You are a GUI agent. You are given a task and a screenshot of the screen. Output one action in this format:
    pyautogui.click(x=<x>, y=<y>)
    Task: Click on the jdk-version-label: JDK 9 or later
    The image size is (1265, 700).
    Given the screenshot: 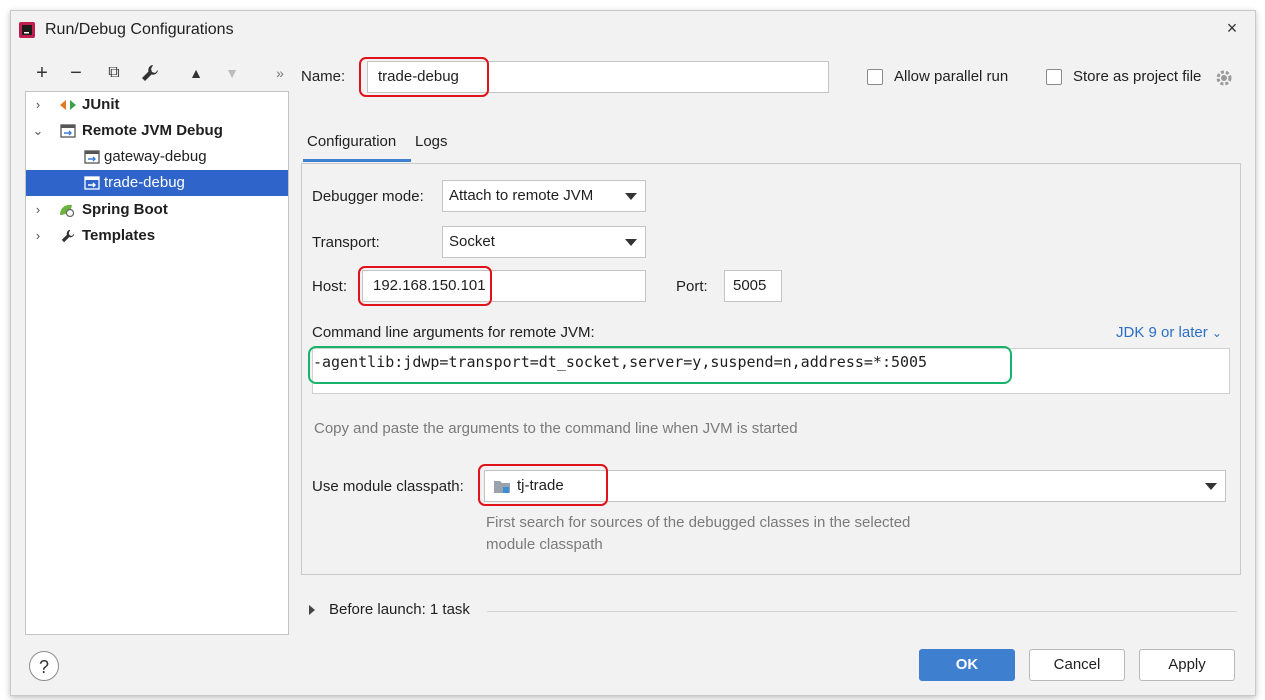 What is the action you would take?
    pyautogui.click(x=1162, y=332)
    